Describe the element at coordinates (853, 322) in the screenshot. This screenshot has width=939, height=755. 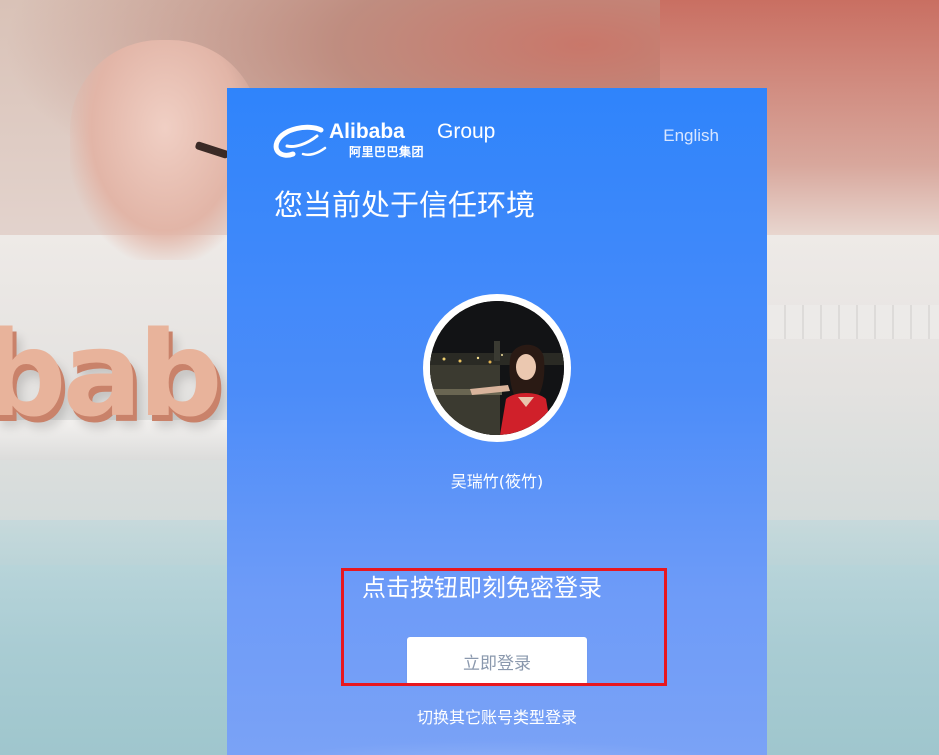
I see `background-ruler` at that location.